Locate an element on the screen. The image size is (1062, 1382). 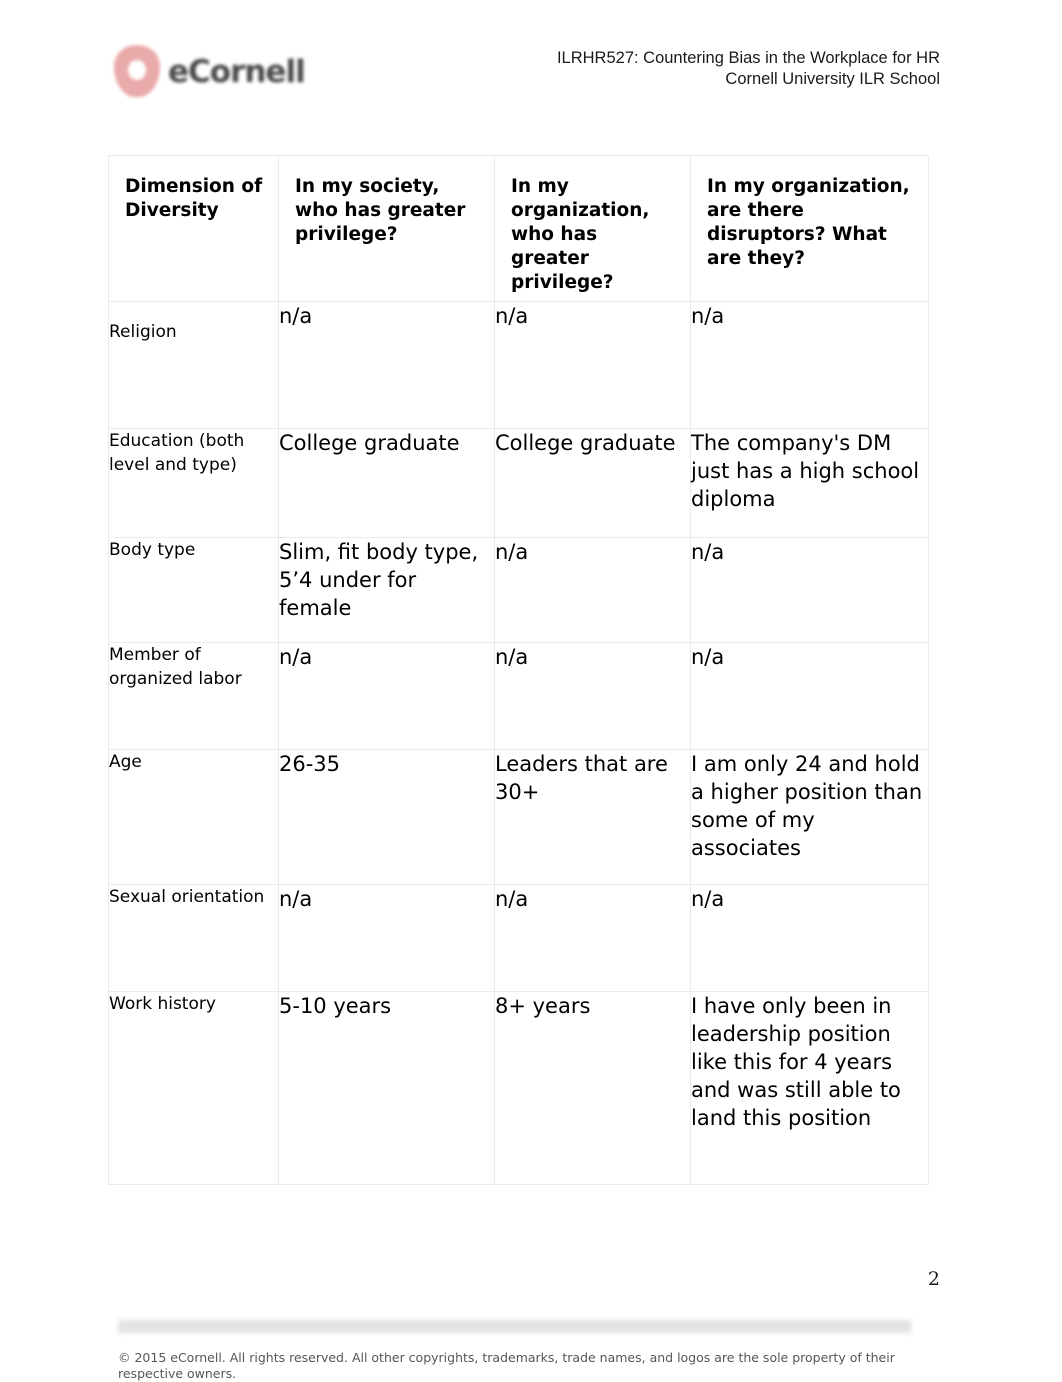
ecornell-logo: eCornell is located at coordinates (212, 72).